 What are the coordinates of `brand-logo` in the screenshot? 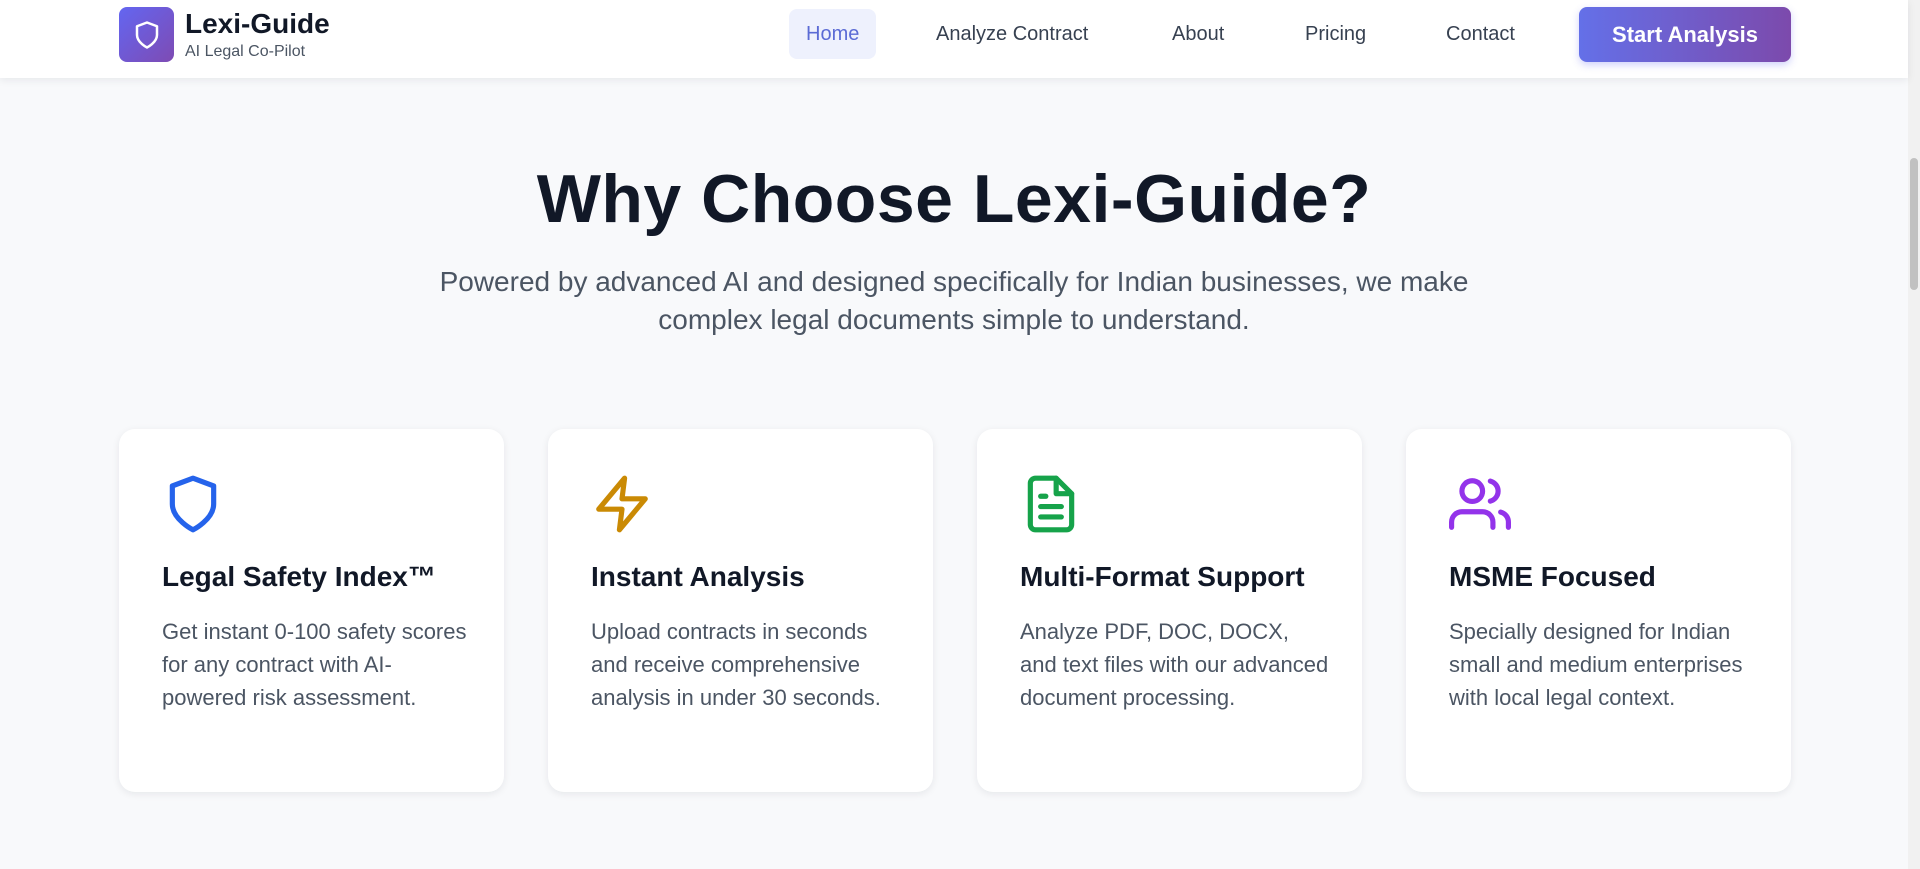 It's located at (146, 34).